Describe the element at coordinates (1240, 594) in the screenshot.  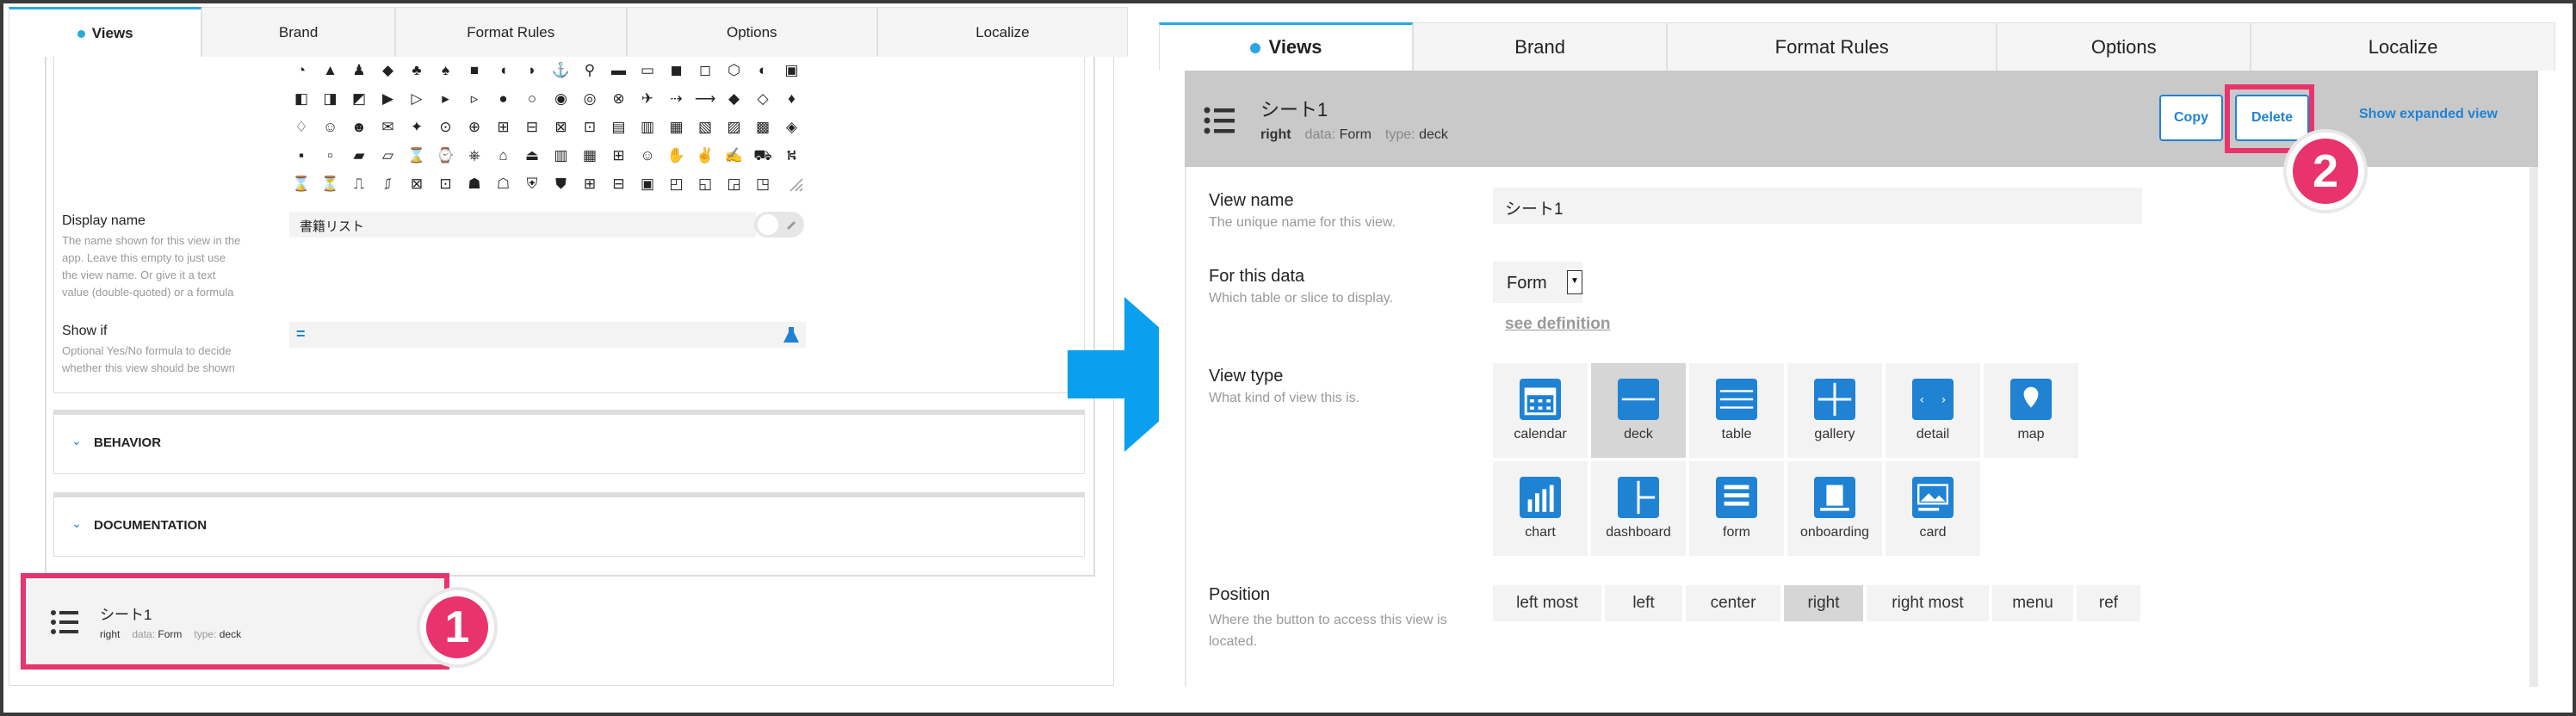
I see `position-label: Position` at that location.